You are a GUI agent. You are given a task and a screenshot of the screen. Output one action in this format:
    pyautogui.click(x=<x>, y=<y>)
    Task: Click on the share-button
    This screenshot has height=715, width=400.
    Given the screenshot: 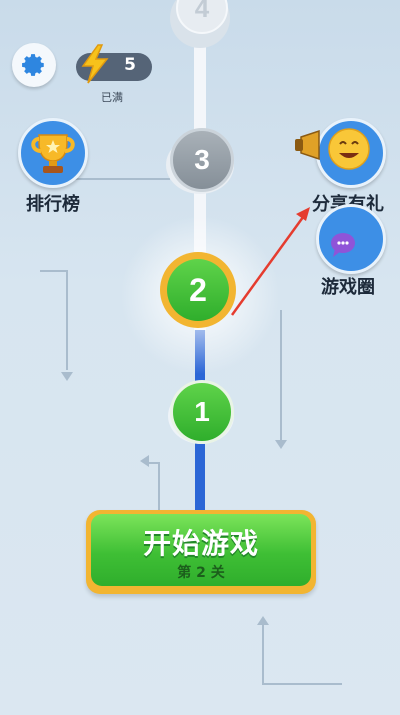 What is the action you would take?
    pyautogui.click(x=340, y=153)
    